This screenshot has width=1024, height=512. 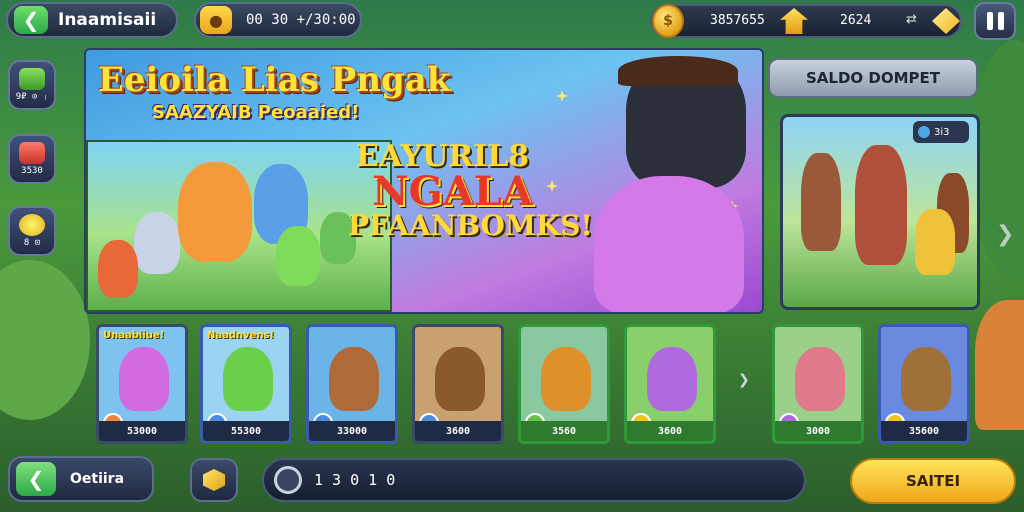 What do you see at coordinates (924, 132) in the screenshot?
I see `globe-icon` at bounding box center [924, 132].